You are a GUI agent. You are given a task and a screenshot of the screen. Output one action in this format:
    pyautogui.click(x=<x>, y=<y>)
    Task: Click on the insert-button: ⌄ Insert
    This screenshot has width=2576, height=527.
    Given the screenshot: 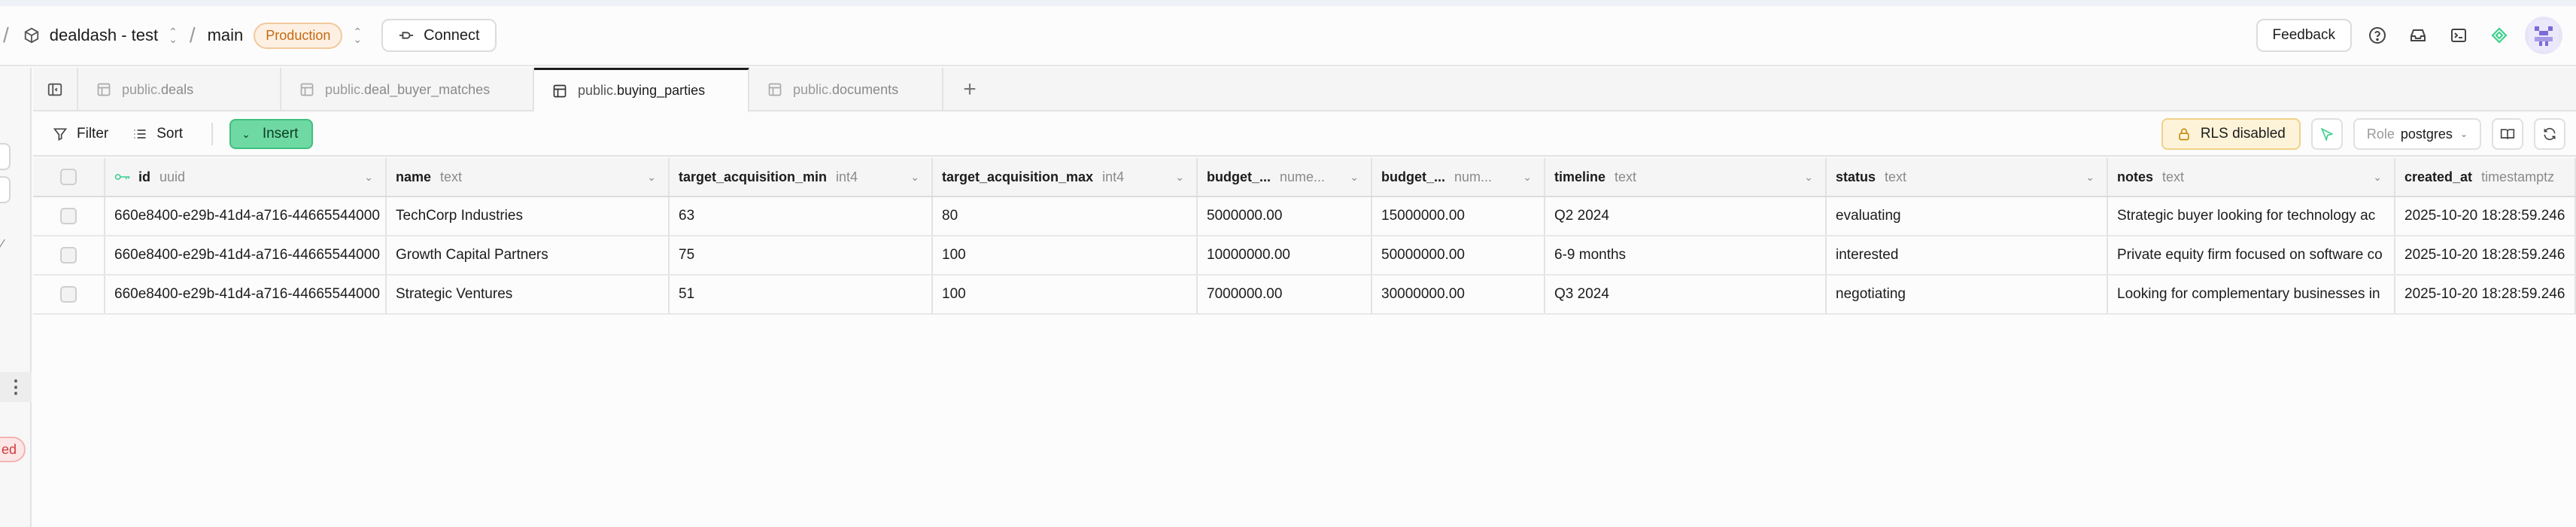 What is the action you would take?
    pyautogui.click(x=271, y=134)
    